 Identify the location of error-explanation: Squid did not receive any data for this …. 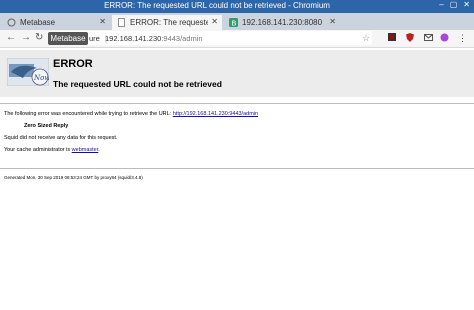
(61, 138).